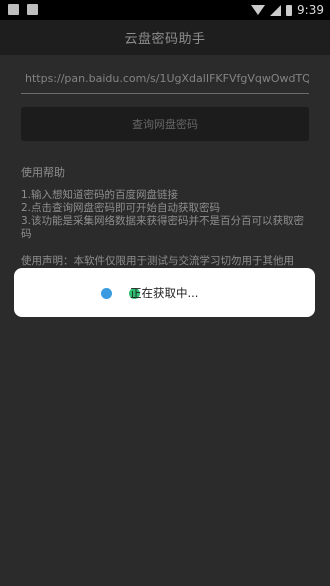 The image size is (330, 586). What do you see at coordinates (106, 293) in the screenshot?
I see `loading-spinner-blue-dot-icon` at bounding box center [106, 293].